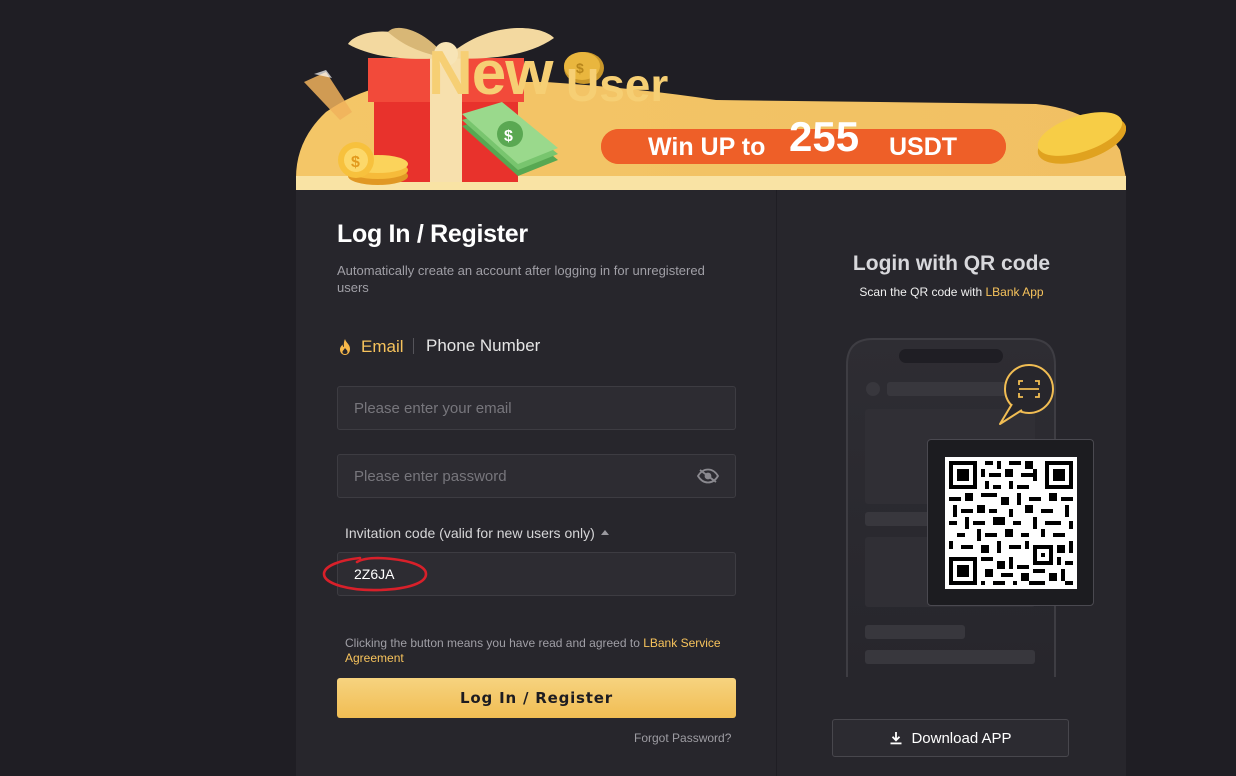 This screenshot has height=776, width=1236. I want to click on tab-email-label: Email, so click(382, 346).